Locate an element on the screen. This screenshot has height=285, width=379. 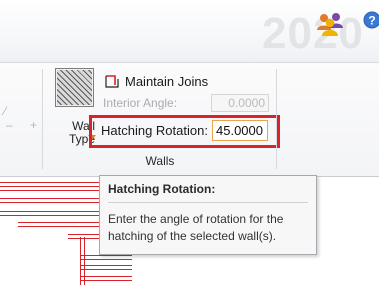
tooltip-title: Hatching Rotation: is located at coordinates (162, 189).